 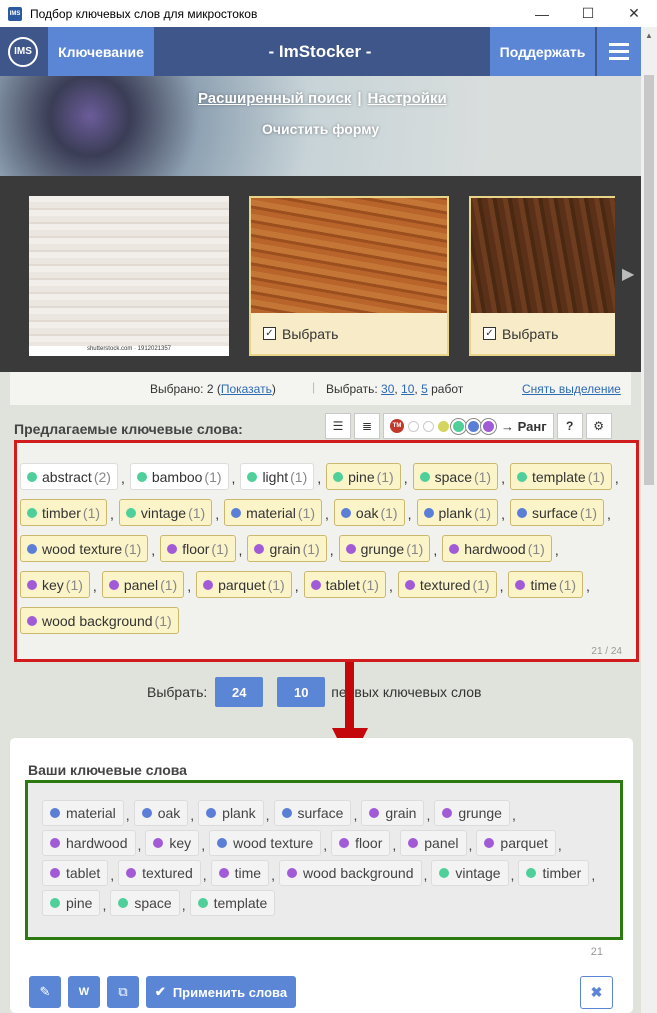 I want to click on image-thumb-1: shutterstock.com · 1912021357, so click(x=129, y=276).